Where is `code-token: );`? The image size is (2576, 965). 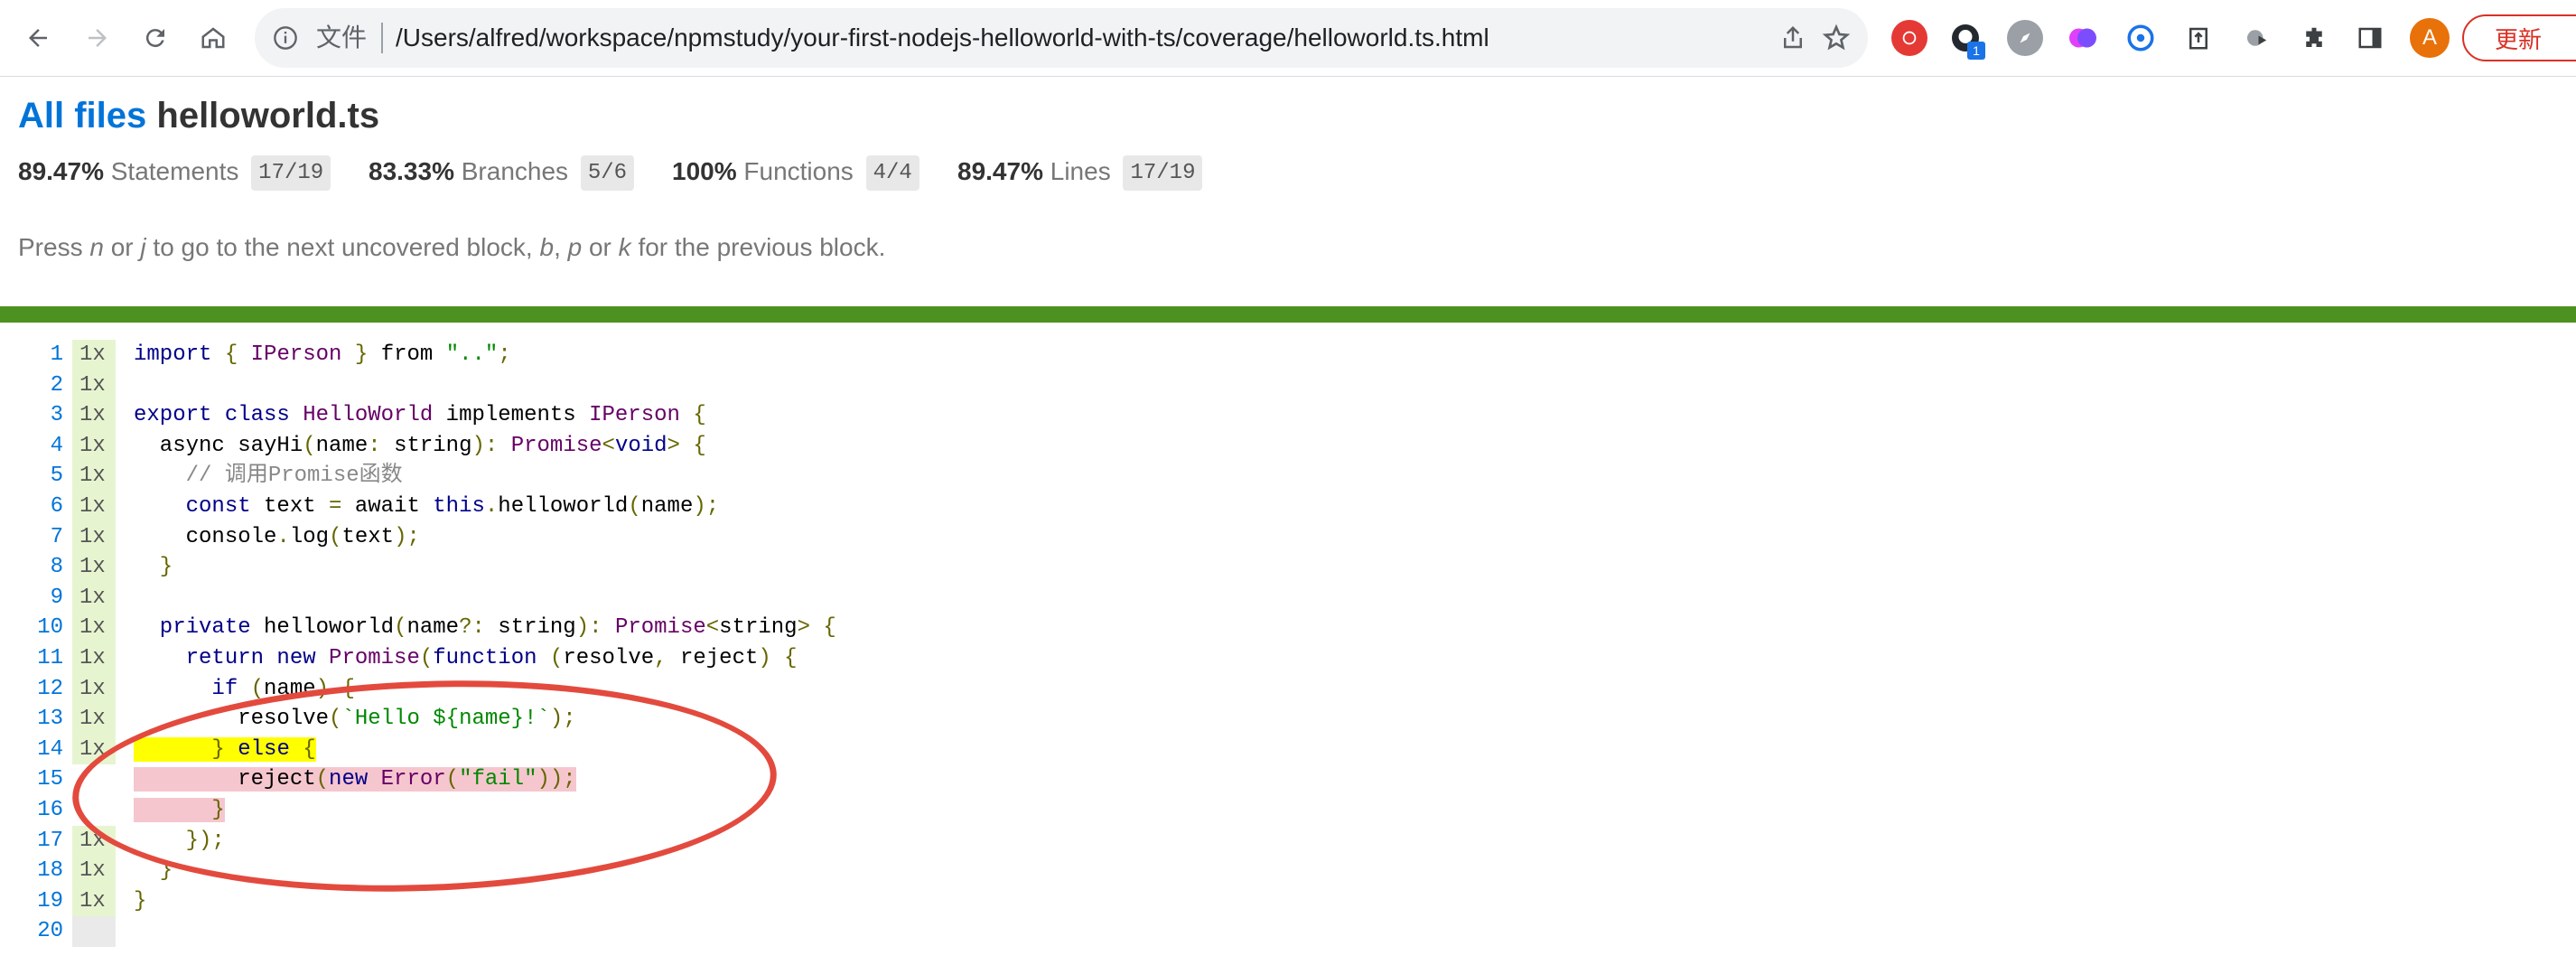 code-token: ); is located at coordinates (407, 537).